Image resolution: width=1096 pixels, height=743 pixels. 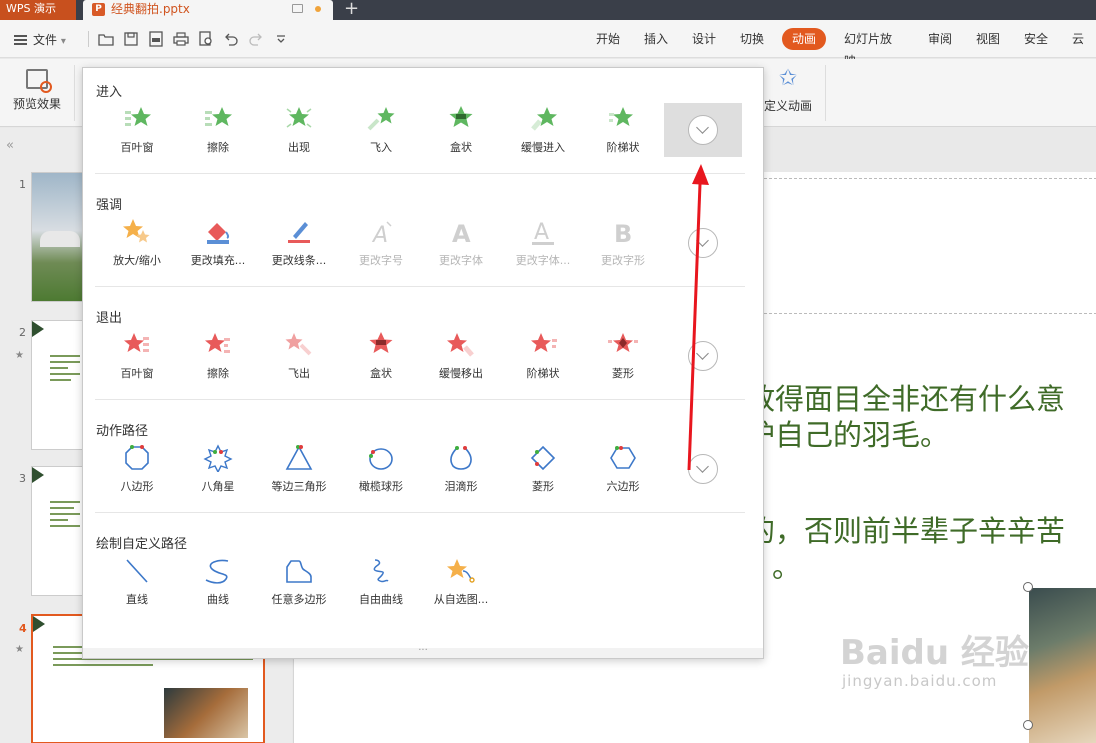 I want to click on collapse-pane-icon: «, so click(x=10, y=145).